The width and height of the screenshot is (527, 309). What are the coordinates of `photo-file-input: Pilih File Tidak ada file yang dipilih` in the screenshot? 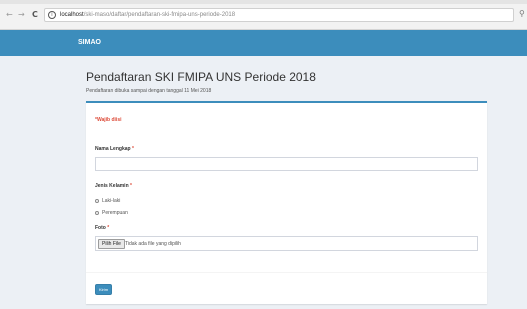 It's located at (286, 243).